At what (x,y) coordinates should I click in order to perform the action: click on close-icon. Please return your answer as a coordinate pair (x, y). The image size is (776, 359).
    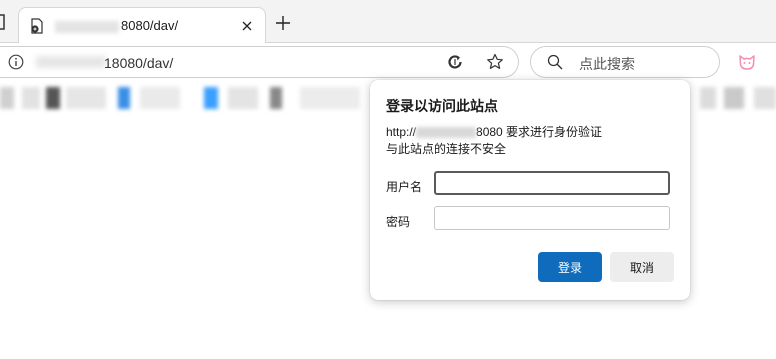
    Looking at the image, I should click on (247, 26).